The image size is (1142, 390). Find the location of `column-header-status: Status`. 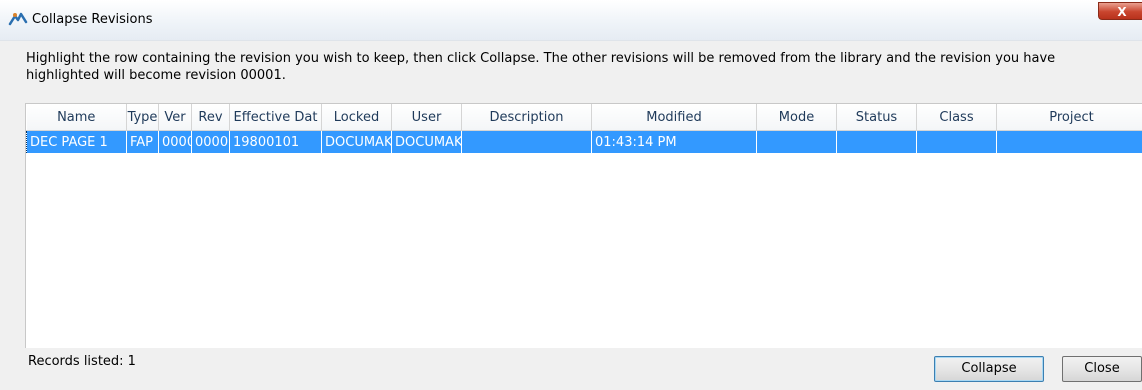

column-header-status: Status is located at coordinates (876, 117).